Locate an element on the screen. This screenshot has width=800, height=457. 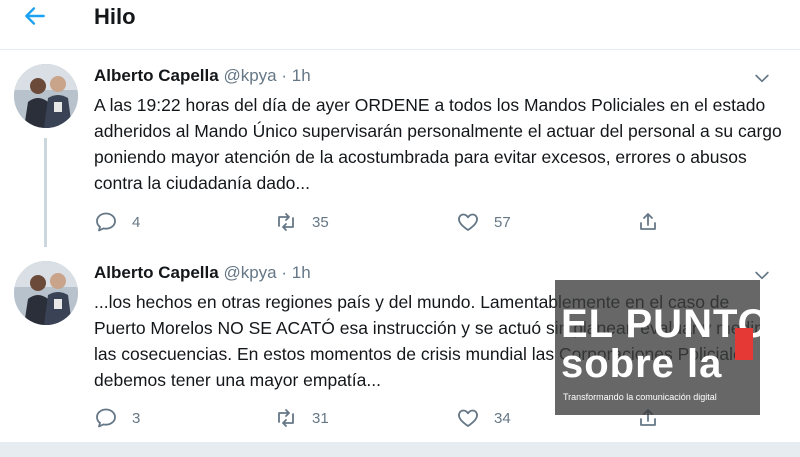
share-button is located at coordinates (648, 222).